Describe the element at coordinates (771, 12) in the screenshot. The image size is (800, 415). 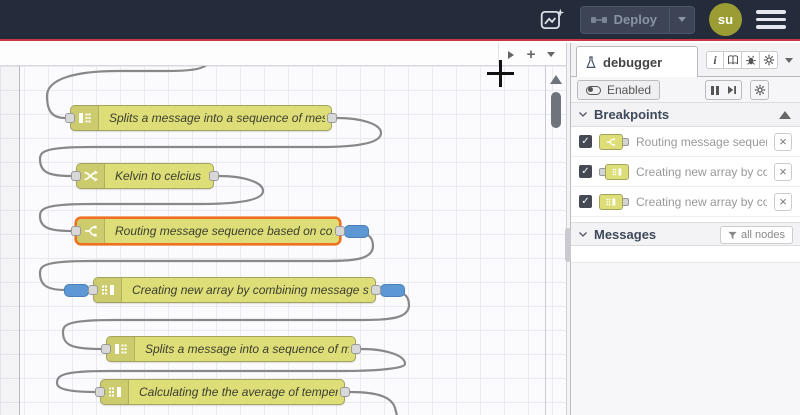
I see `hamburger-icon` at that location.